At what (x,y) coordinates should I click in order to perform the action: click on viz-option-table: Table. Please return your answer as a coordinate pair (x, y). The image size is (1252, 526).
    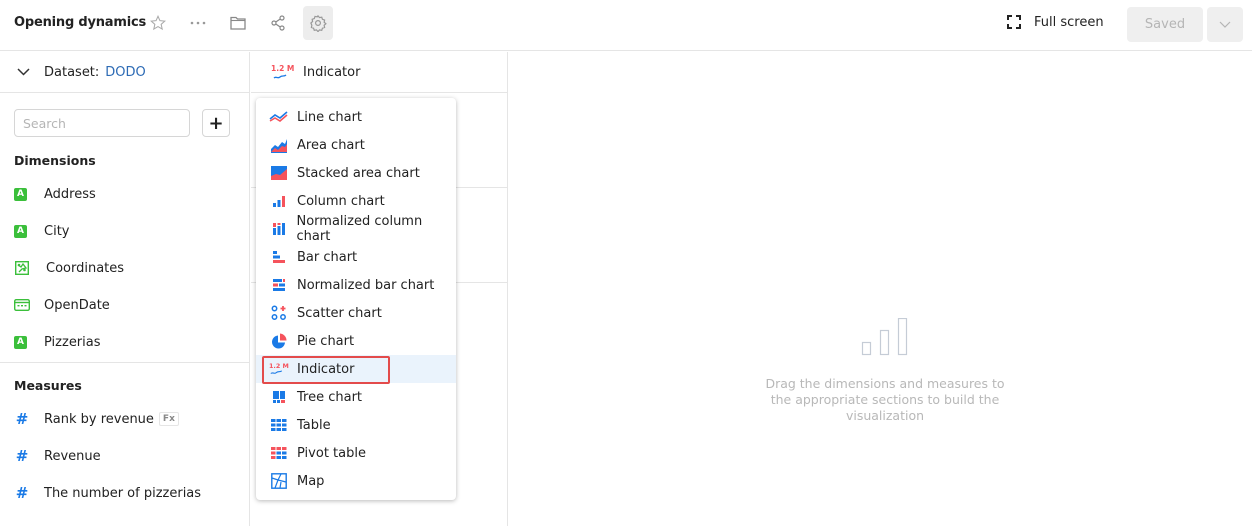
    Looking at the image, I should click on (356, 425).